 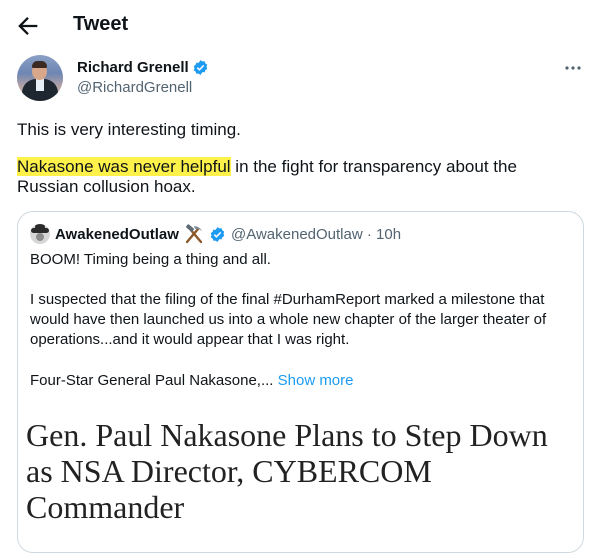 What do you see at coordinates (133, 67) in the screenshot?
I see `author-name: Richard Grenell` at bounding box center [133, 67].